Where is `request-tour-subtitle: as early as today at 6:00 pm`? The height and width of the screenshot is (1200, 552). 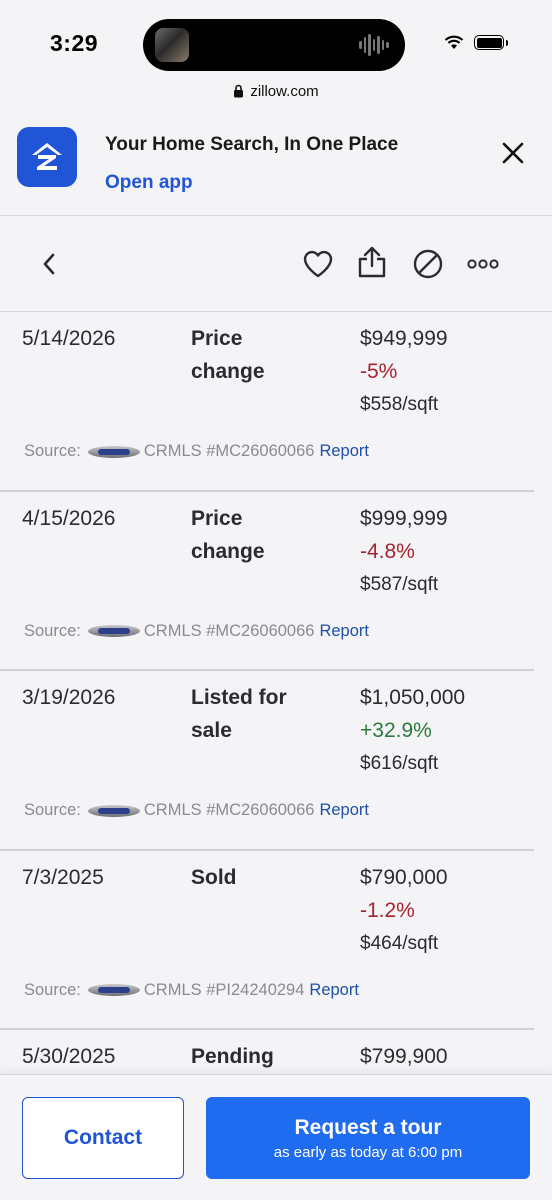
request-tour-subtitle: as early as today at 6:00 pm is located at coordinates (368, 1152).